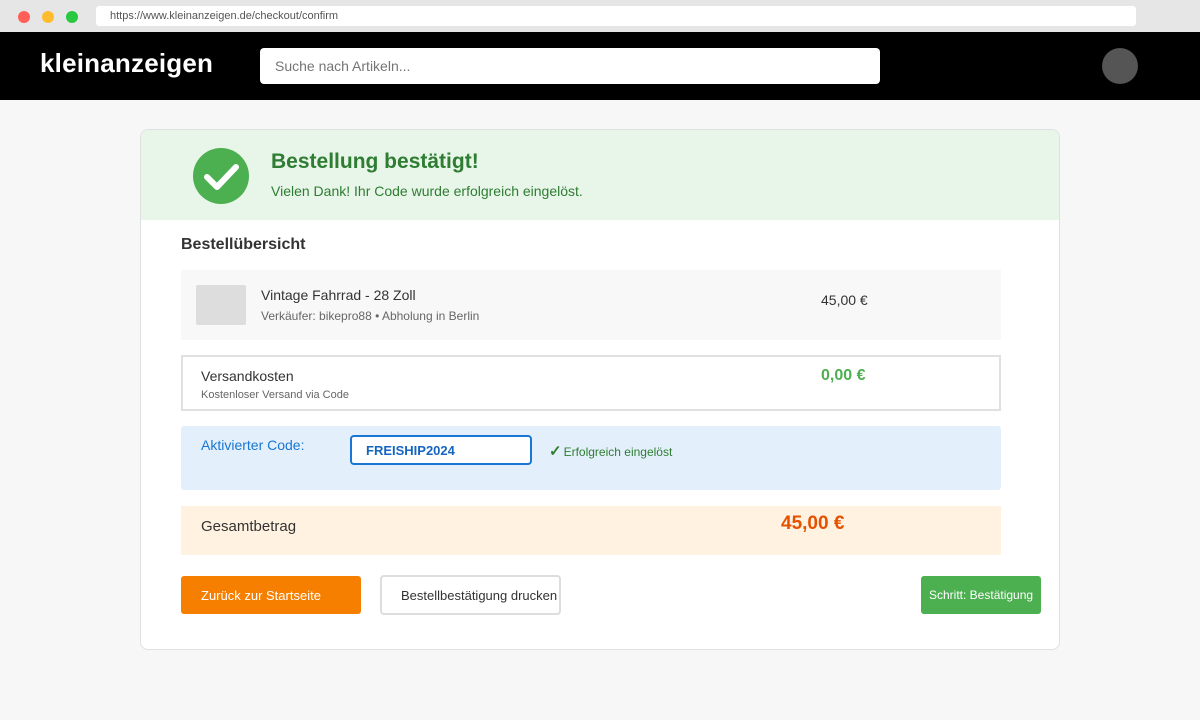 Image resolution: width=1200 pixels, height=720 pixels. Describe the element at coordinates (221, 305) in the screenshot. I see `item-thumbnail` at that location.